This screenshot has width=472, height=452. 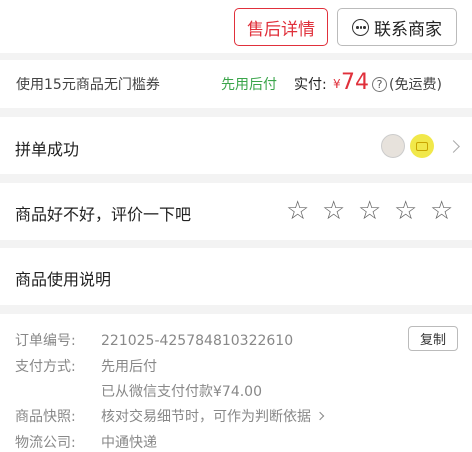 What do you see at coordinates (45, 341) in the screenshot?
I see `order-number-label: 订单编号:` at bounding box center [45, 341].